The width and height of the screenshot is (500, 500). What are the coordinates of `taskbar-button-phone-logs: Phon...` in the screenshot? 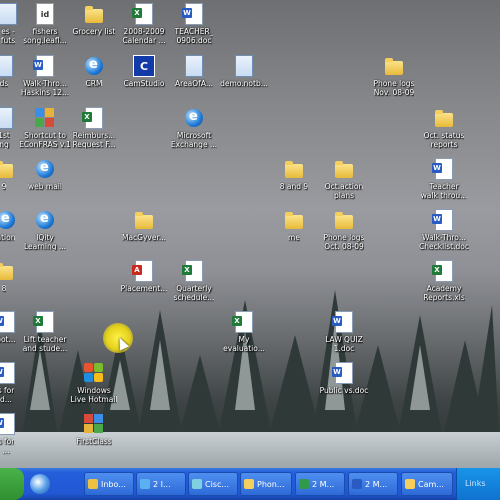 It's located at (266, 484).